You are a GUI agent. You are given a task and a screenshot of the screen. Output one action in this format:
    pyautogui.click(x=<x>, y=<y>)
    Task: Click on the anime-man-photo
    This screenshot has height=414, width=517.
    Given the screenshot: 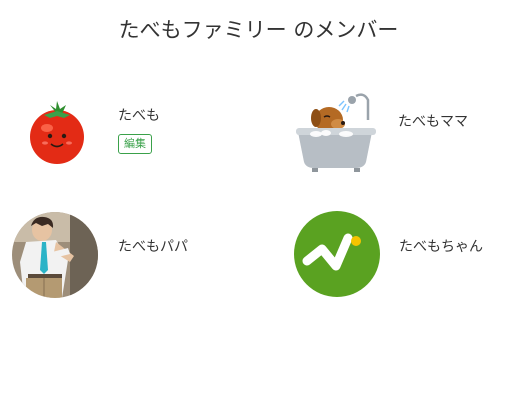 What is the action you would take?
    pyautogui.click(x=55, y=255)
    